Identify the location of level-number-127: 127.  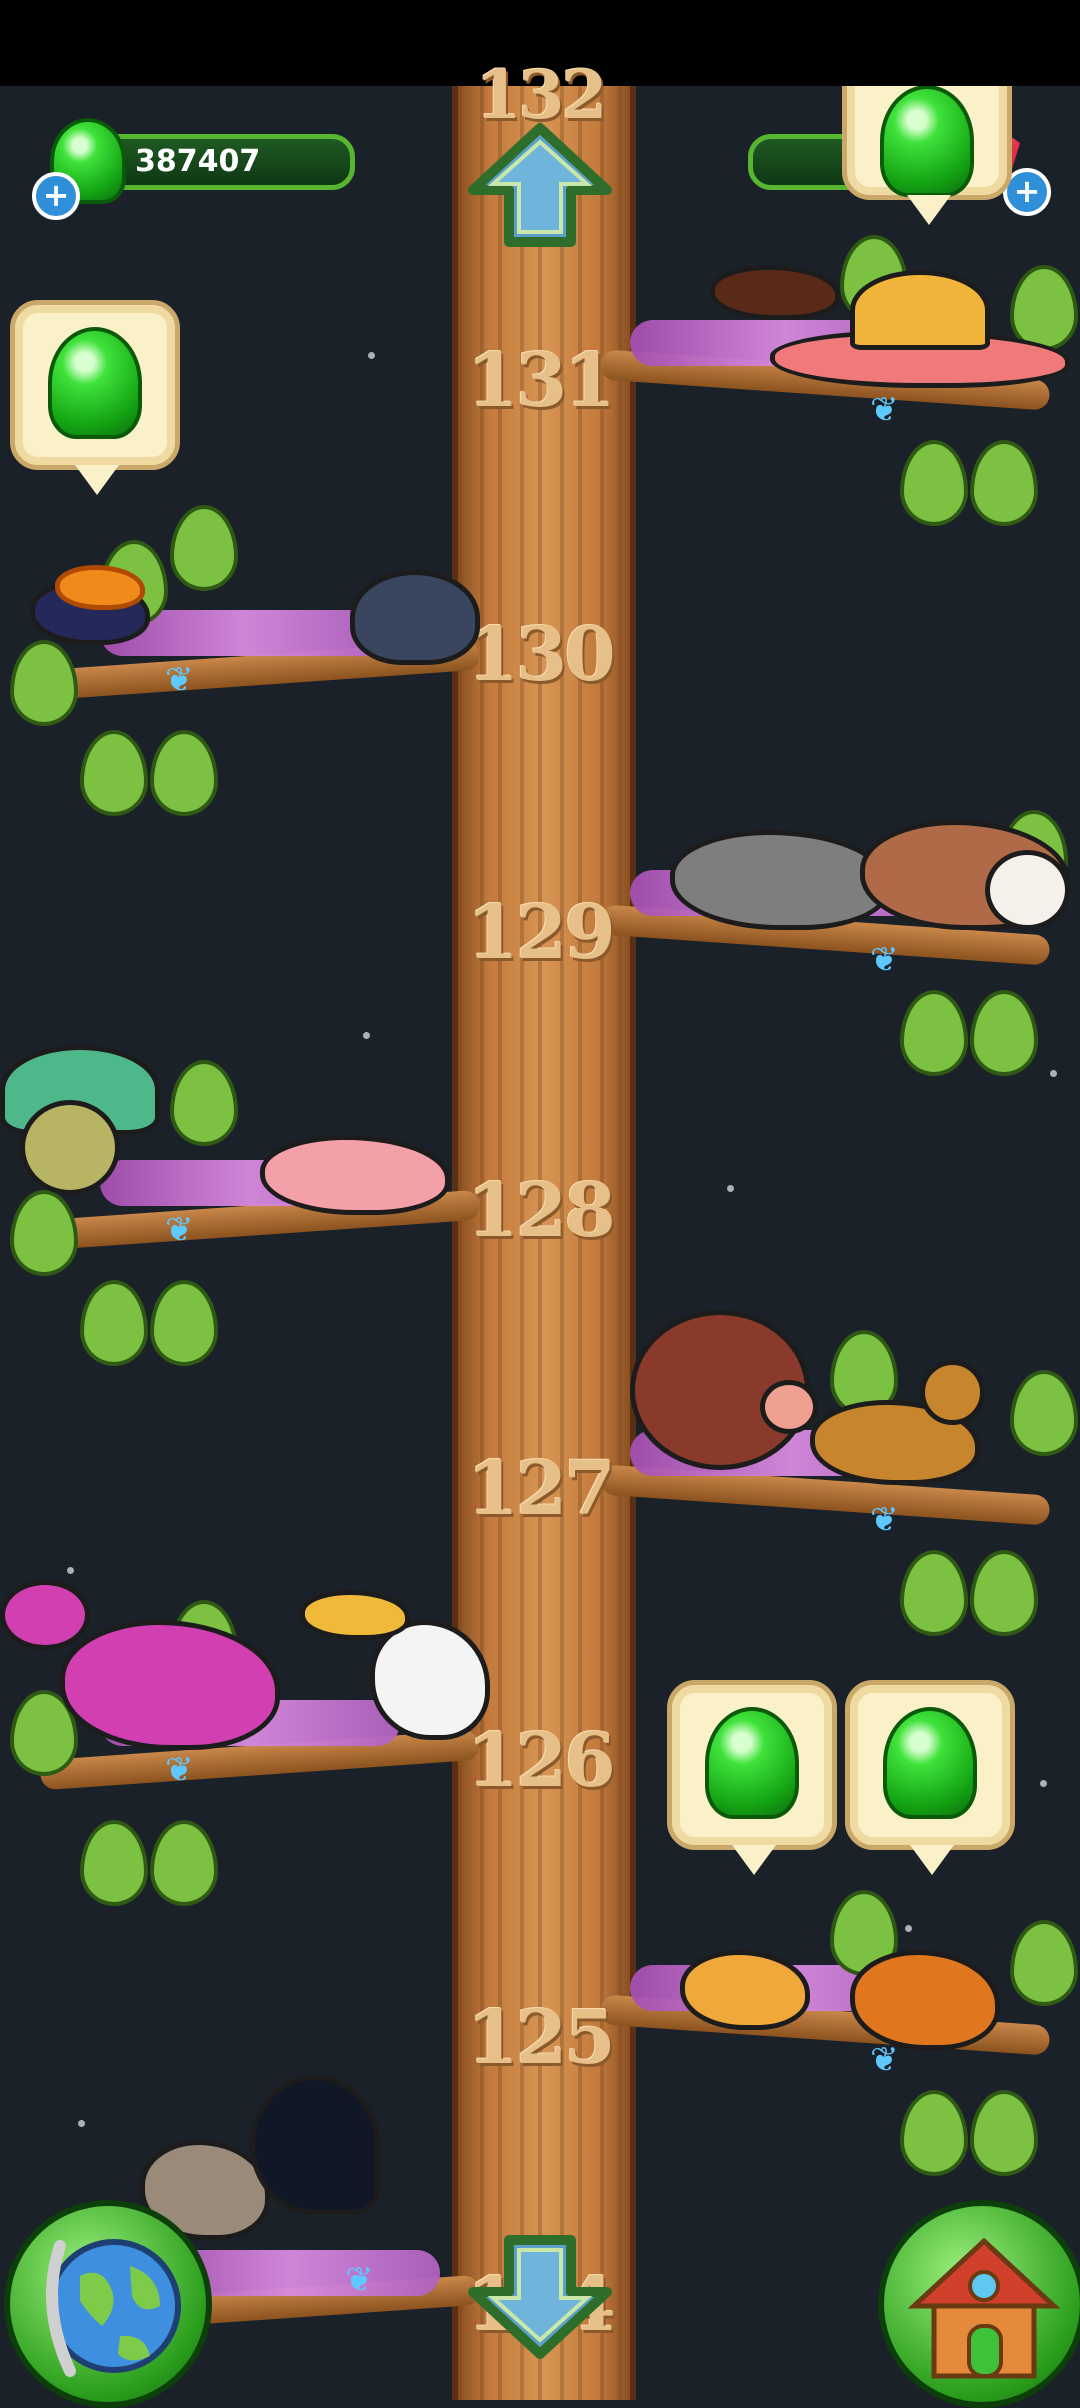
(541, 1489).